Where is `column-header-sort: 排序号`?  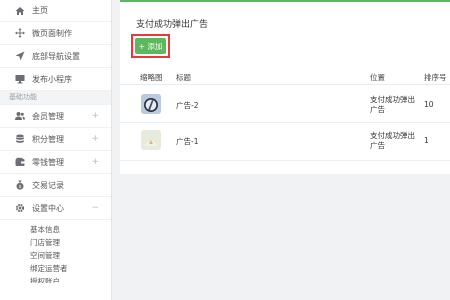
column-header-sort: 排序号 is located at coordinates (435, 77).